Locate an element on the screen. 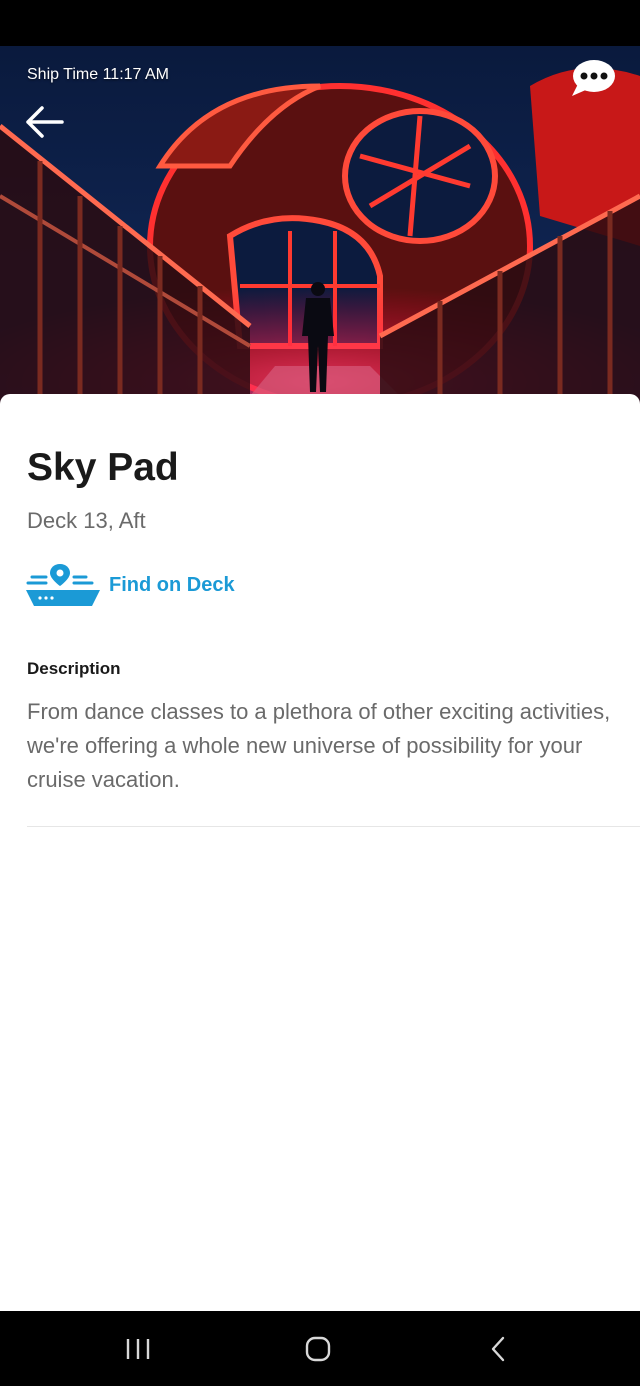 This screenshot has height=1386, width=640. home-button is located at coordinates (318, 1348).